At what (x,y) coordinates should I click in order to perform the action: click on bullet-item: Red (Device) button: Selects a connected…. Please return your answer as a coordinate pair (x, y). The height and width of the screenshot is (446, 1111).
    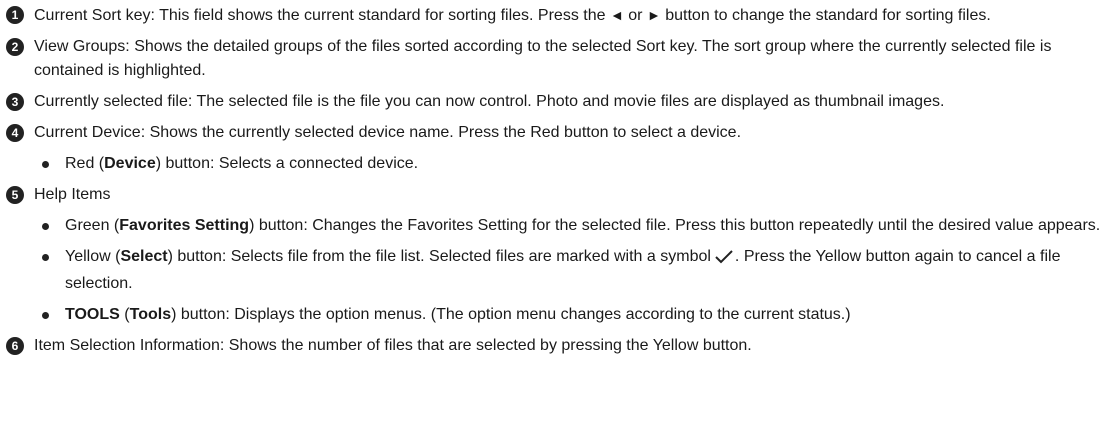
    Looking at the image, I should click on (558, 164).